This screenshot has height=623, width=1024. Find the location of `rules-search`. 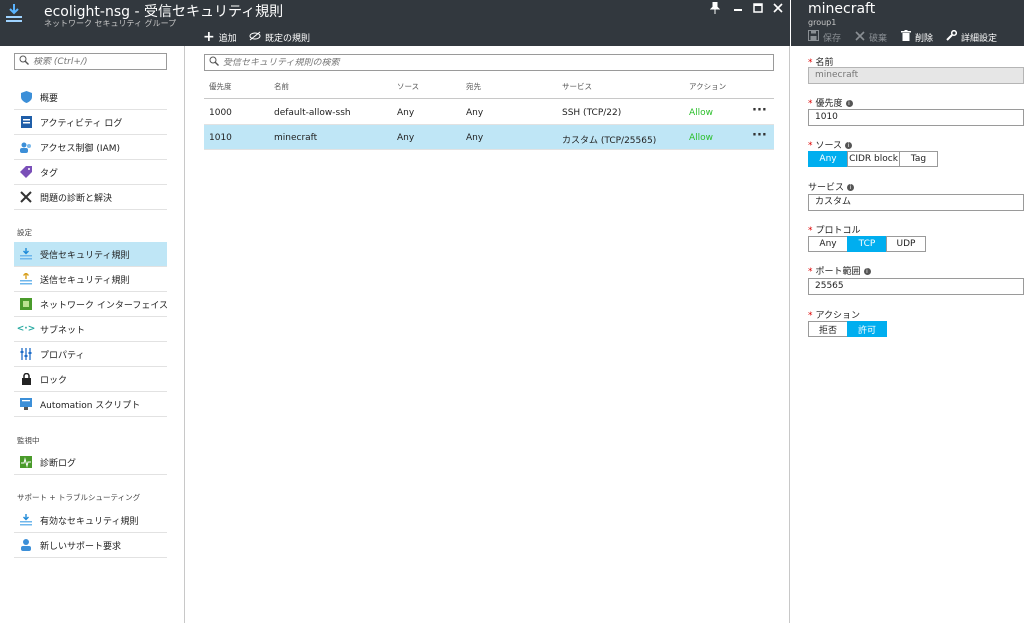

rules-search is located at coordinates (489, 62).